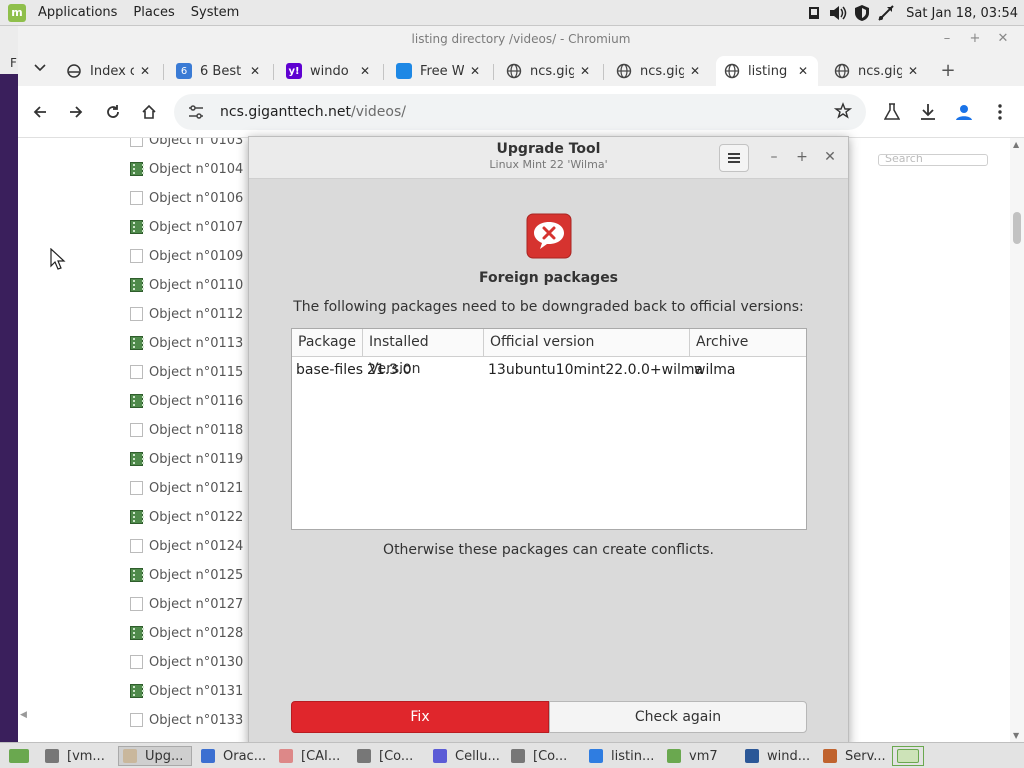  I want to click on dialog-maximize-button: +, so click(802, 157).